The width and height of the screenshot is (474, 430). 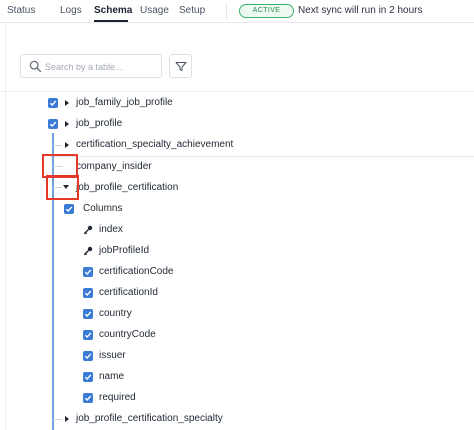 I want to click on tab-schema: Schema, so click(x=113, y=11).